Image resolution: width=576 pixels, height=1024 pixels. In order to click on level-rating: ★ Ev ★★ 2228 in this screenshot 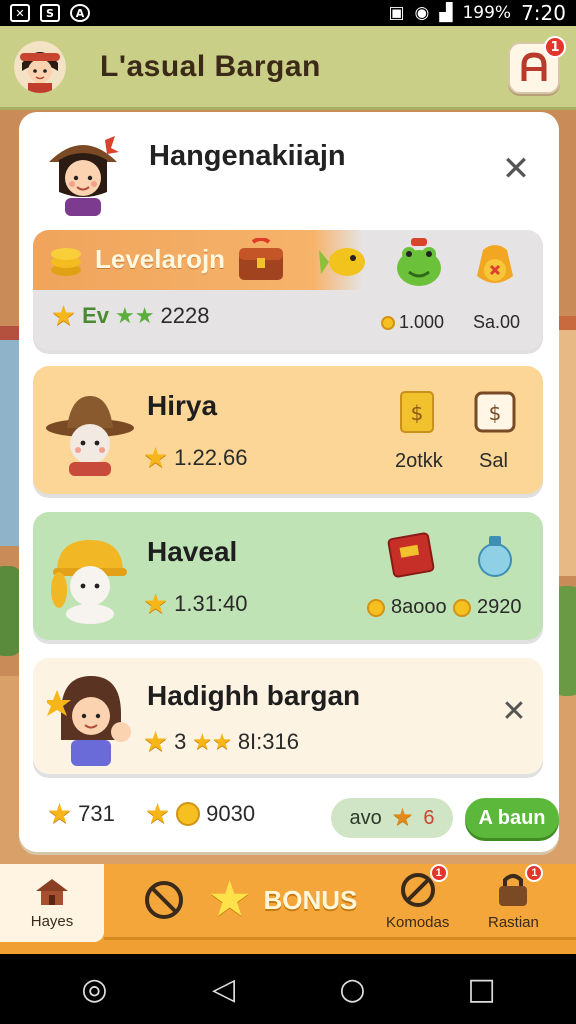, I will do `click(130, 316)`.